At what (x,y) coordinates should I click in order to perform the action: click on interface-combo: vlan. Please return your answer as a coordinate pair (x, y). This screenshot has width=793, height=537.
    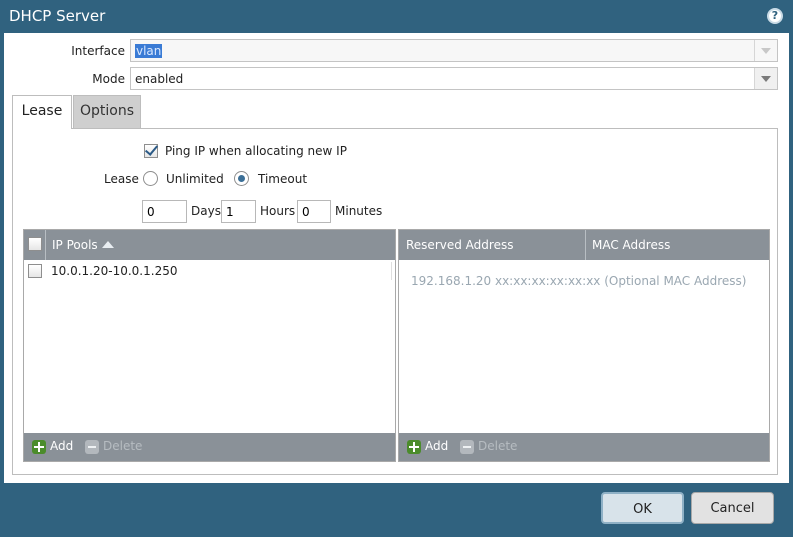
    Looking at the image, I should click on (454, 50).